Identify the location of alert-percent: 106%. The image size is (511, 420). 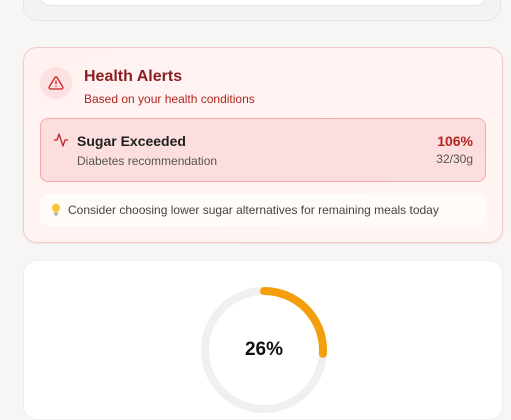
(455, 141).